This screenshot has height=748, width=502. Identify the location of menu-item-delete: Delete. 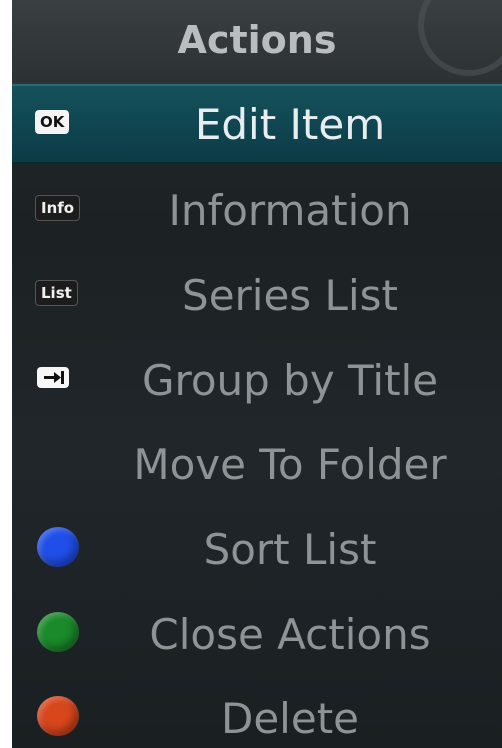
(257, 713).